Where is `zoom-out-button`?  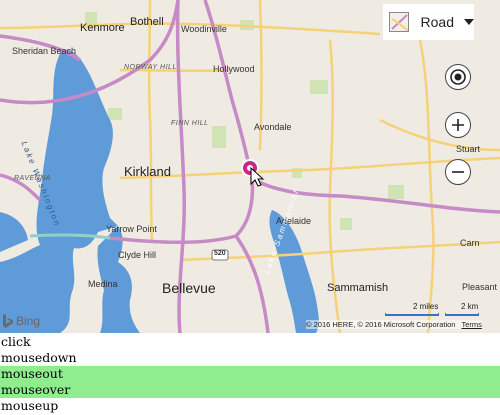
zoom-out-button is located at coordinates (458, 172).